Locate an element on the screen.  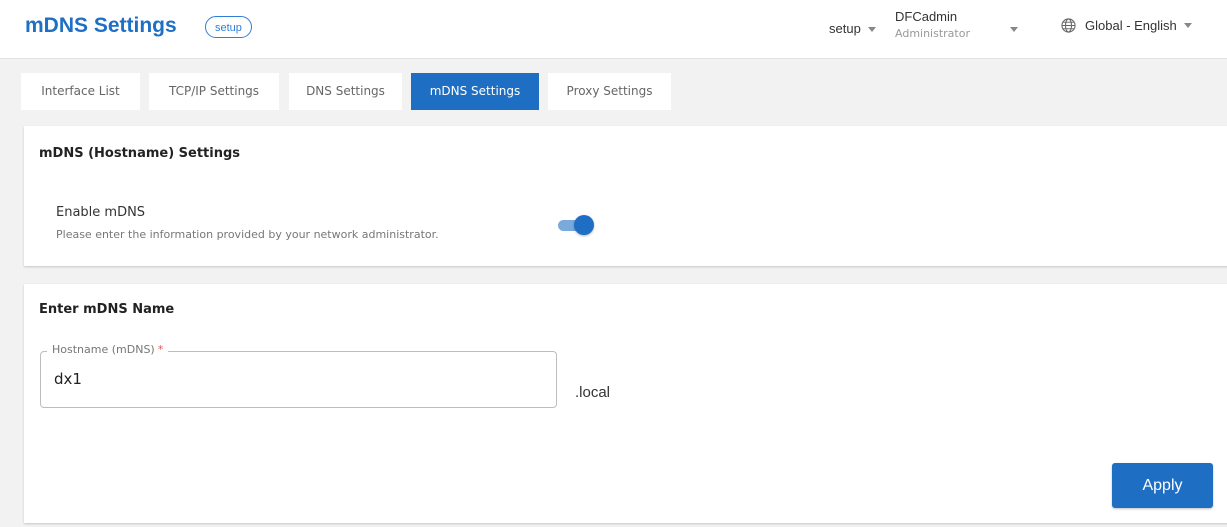
hostname-field-label-text: Hostname (mDNS) is located at coordinates (103, 349).